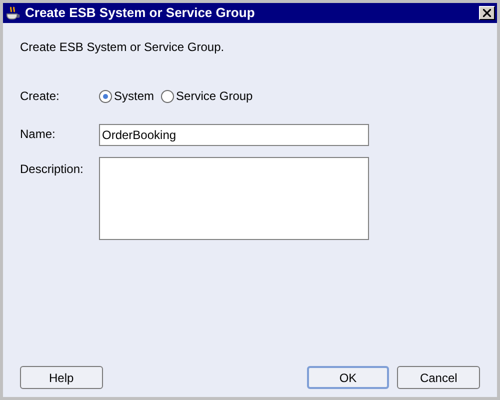 The image size is (500, 400). I want to click on dialog-button: Help, so click(61, 377).